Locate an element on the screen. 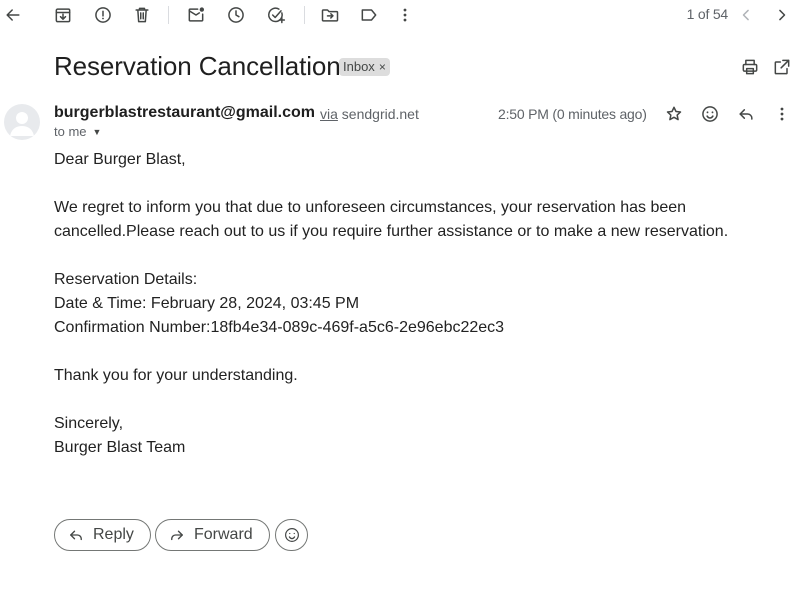  more-vert-icon is located at coordinates (405, 15).